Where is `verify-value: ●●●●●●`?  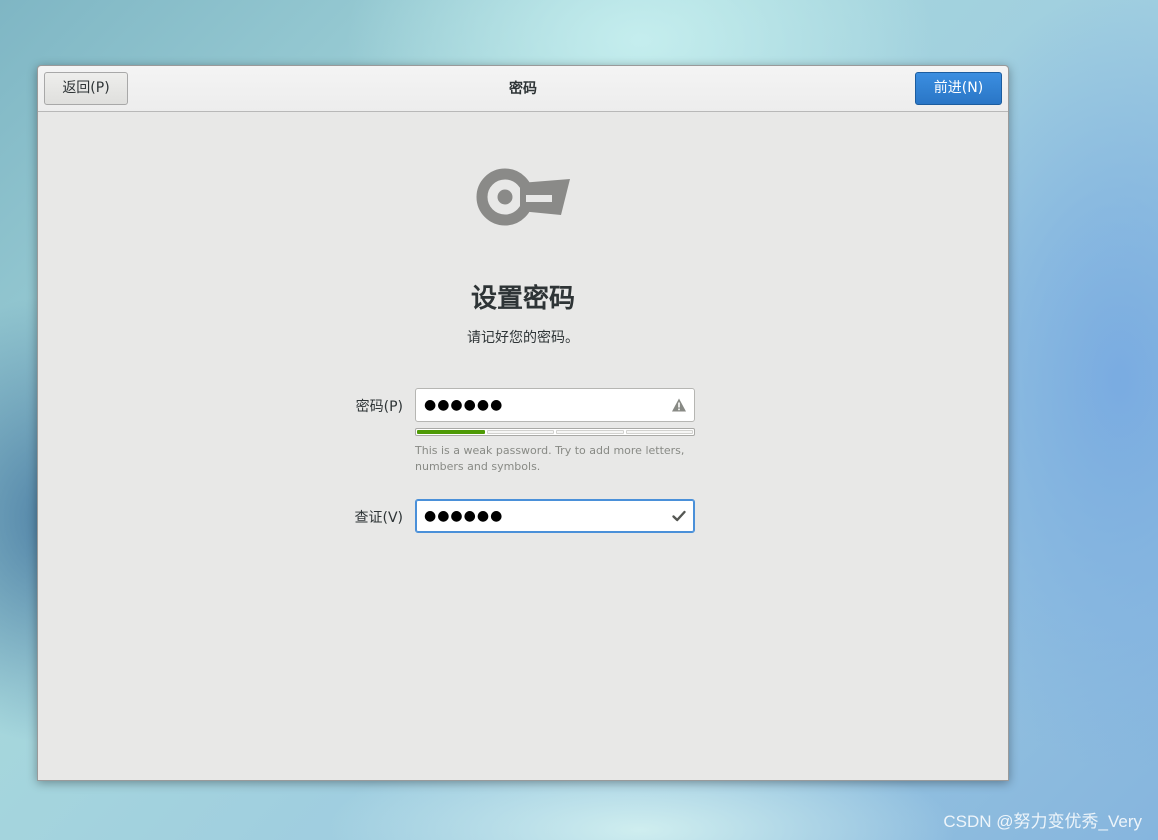
verify-value: ●●●●●● is located at coordinates (464, 516).